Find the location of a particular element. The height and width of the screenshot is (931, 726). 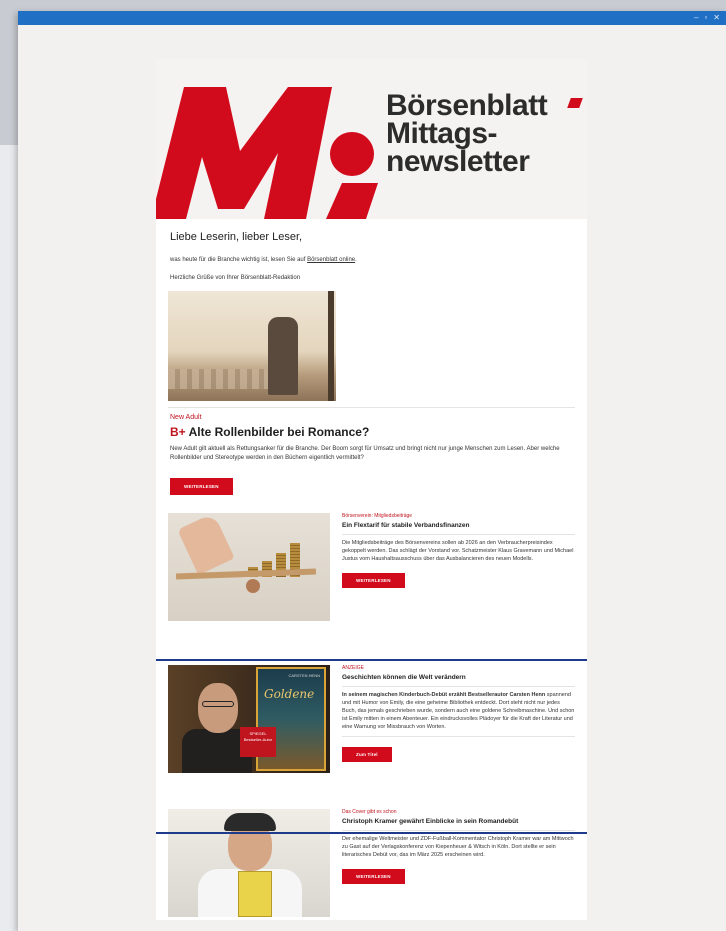

article-image-coins is located at coordinates (249, 567).